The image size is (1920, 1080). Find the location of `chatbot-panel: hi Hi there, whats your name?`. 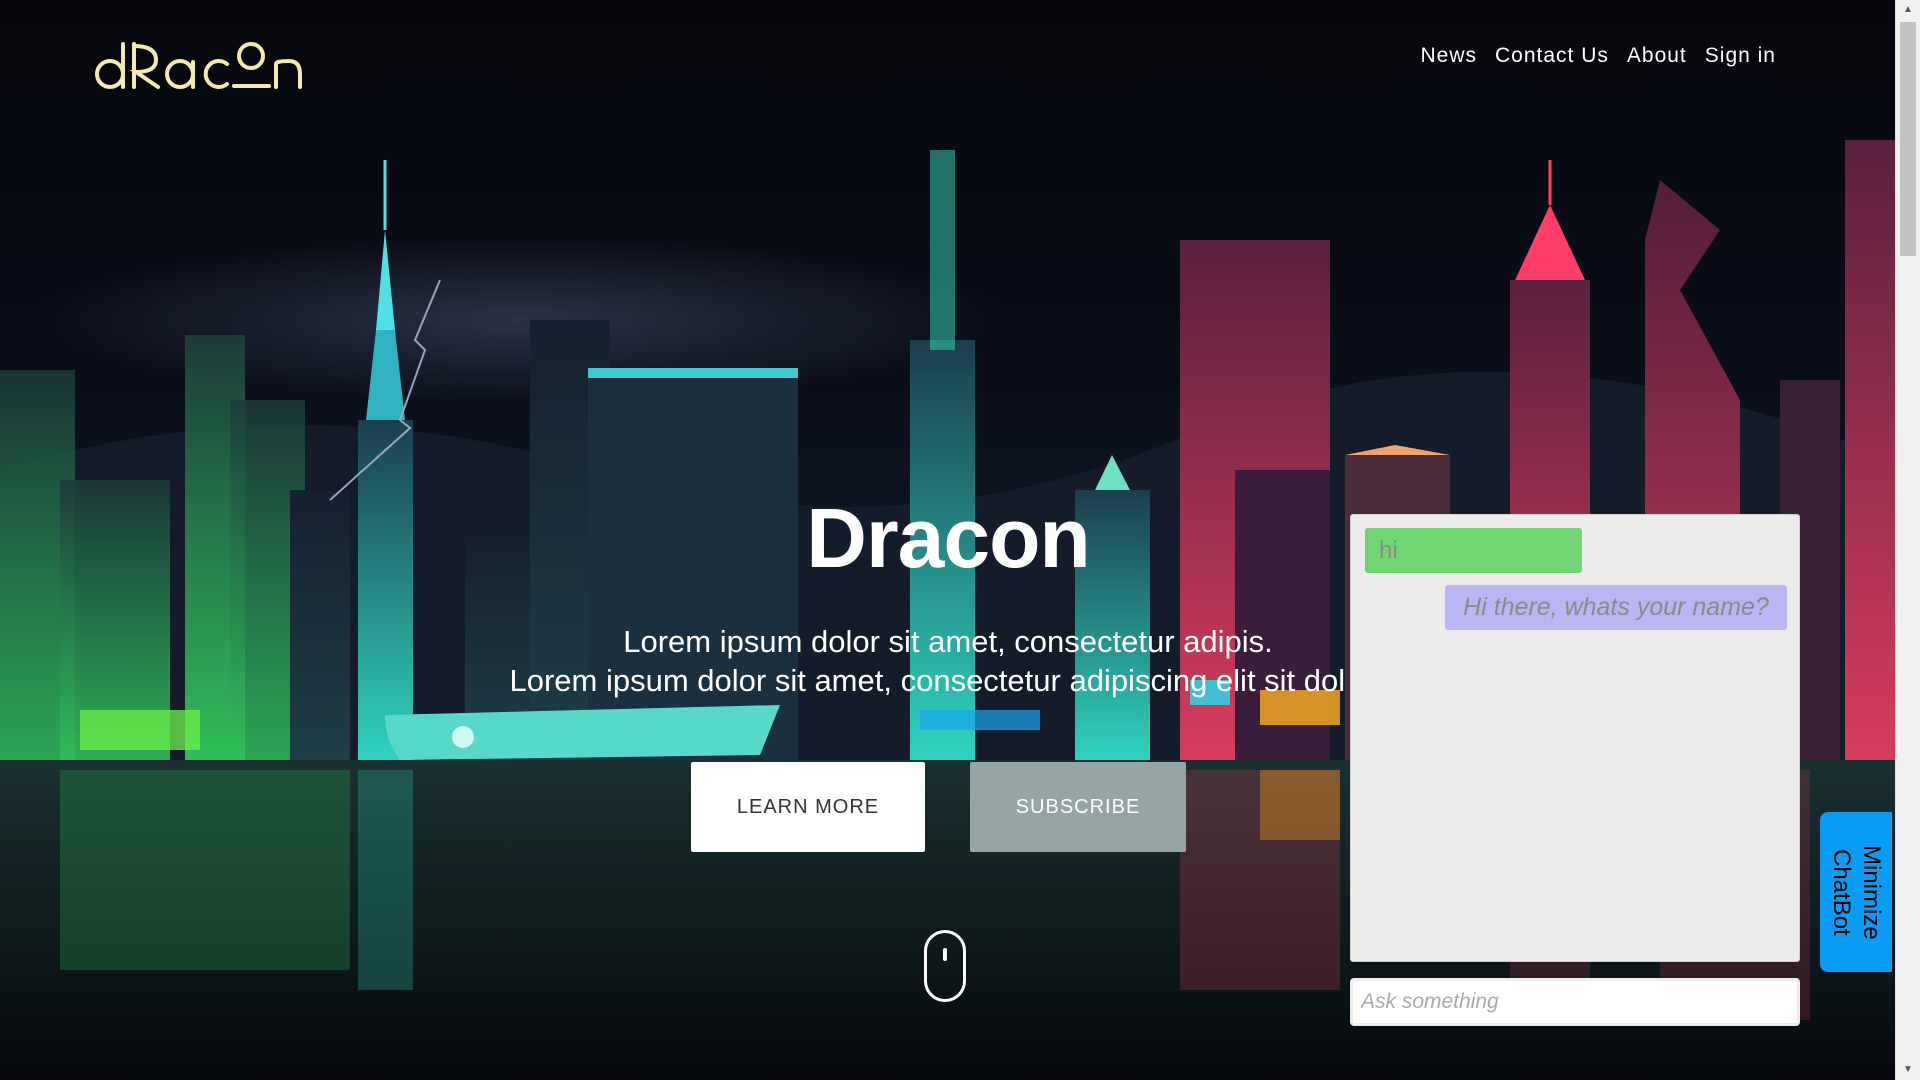

chatbot-panel: hi Hi there, whats your name? is located at coordinates (1575, 738).